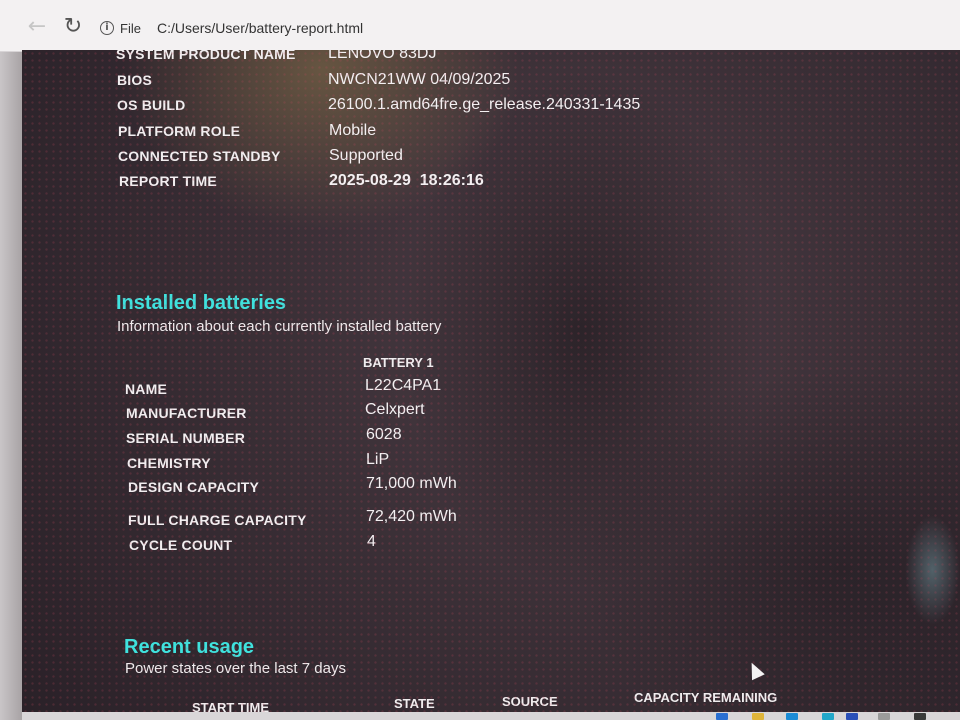  Describe the element at coordinates (403, 385) in the screenshot. I see `battery-value: L22C4PA1` at that location.